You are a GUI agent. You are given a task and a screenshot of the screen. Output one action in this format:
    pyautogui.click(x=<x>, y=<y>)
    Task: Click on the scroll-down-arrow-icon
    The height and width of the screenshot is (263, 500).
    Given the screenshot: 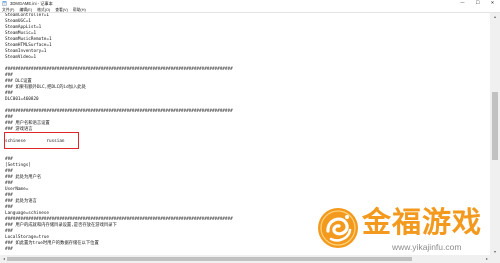 What is the action you would take?
    pyautogui.click(x=495, y=251)
    